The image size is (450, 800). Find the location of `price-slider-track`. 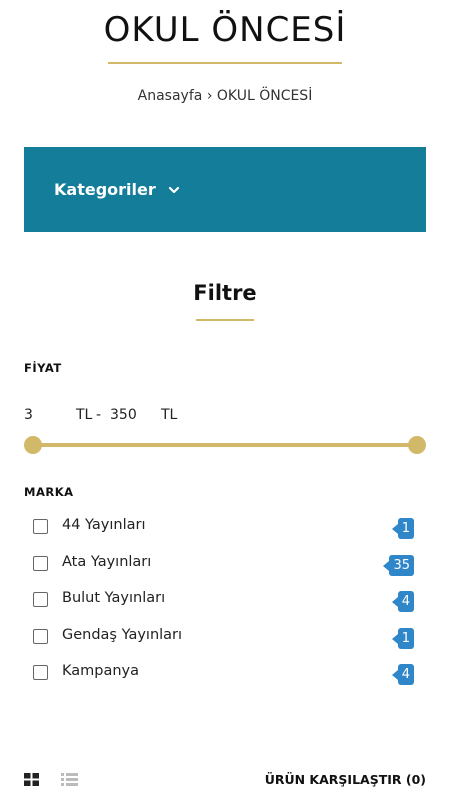

price-slider-track is located at coordinates (225, 445).